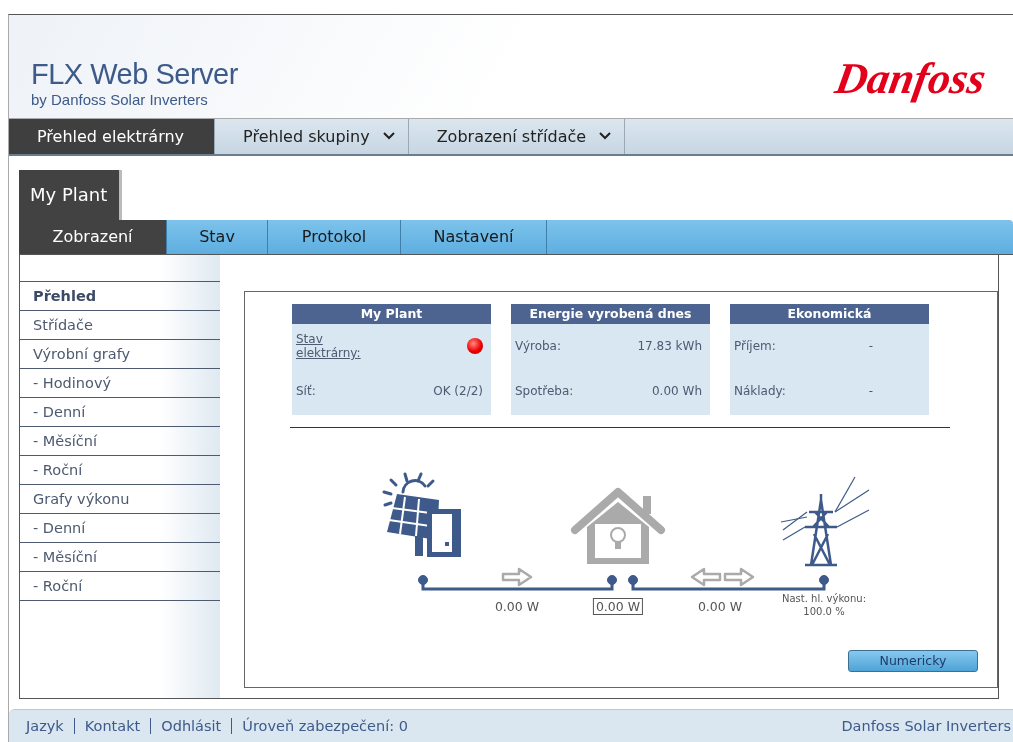 This screenshot has width=1013, height=742. I want to click on section-tab: Nastavení, so click(474, 236).